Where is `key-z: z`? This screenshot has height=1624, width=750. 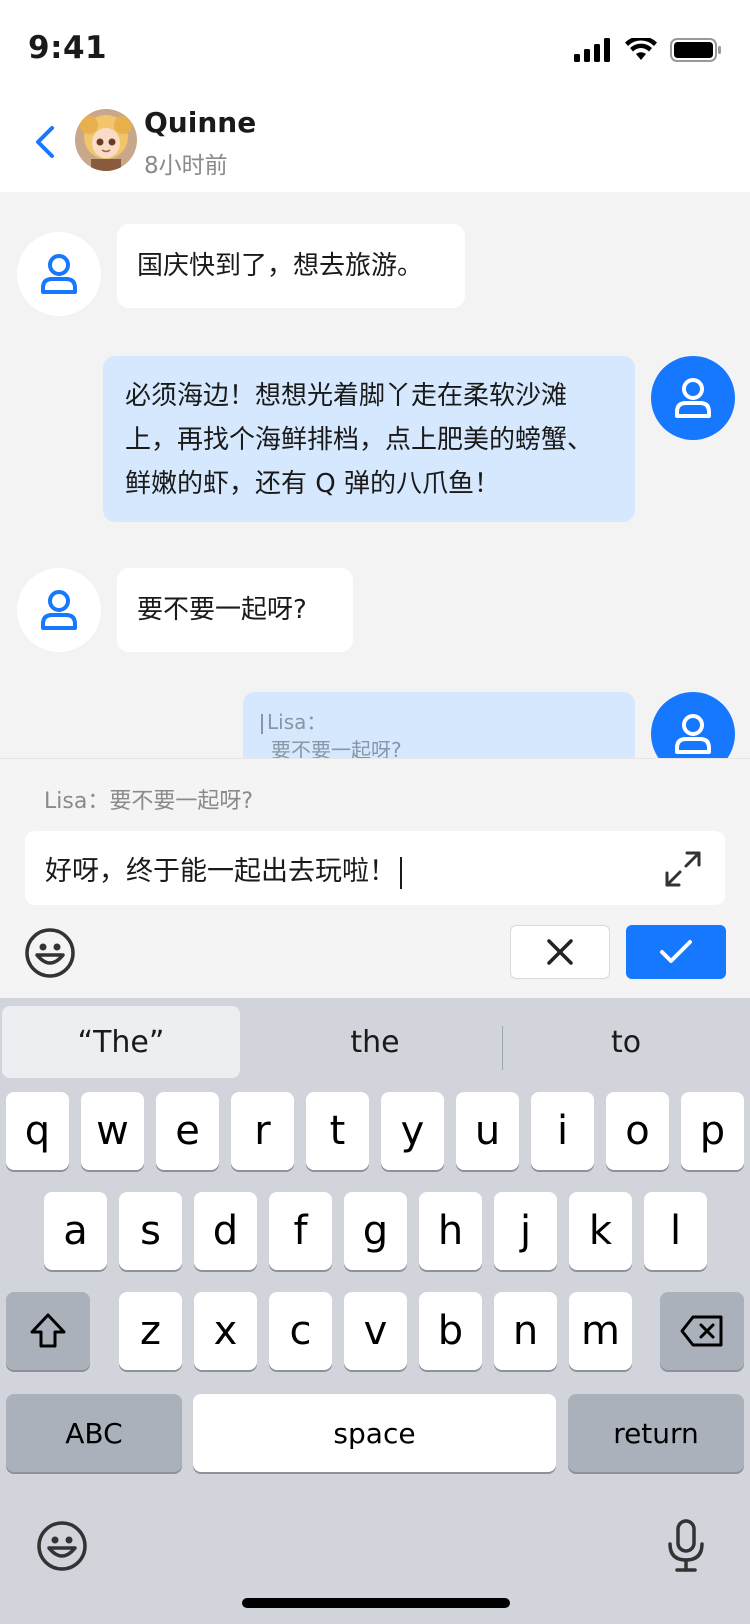
key-z: z is located at coordinates (150, 1331).